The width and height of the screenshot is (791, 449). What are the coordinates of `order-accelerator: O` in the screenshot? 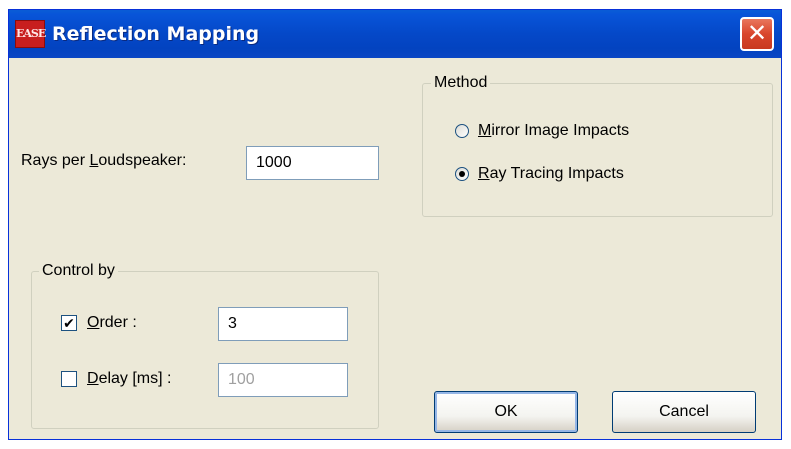 It's located at (93, 322).